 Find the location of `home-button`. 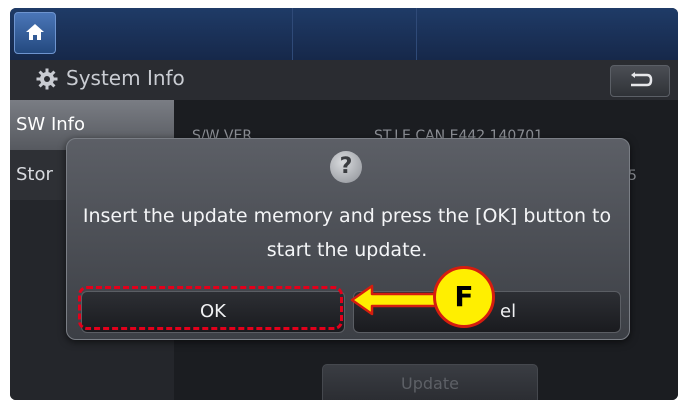

home-button is located at coordinates (35, 33).